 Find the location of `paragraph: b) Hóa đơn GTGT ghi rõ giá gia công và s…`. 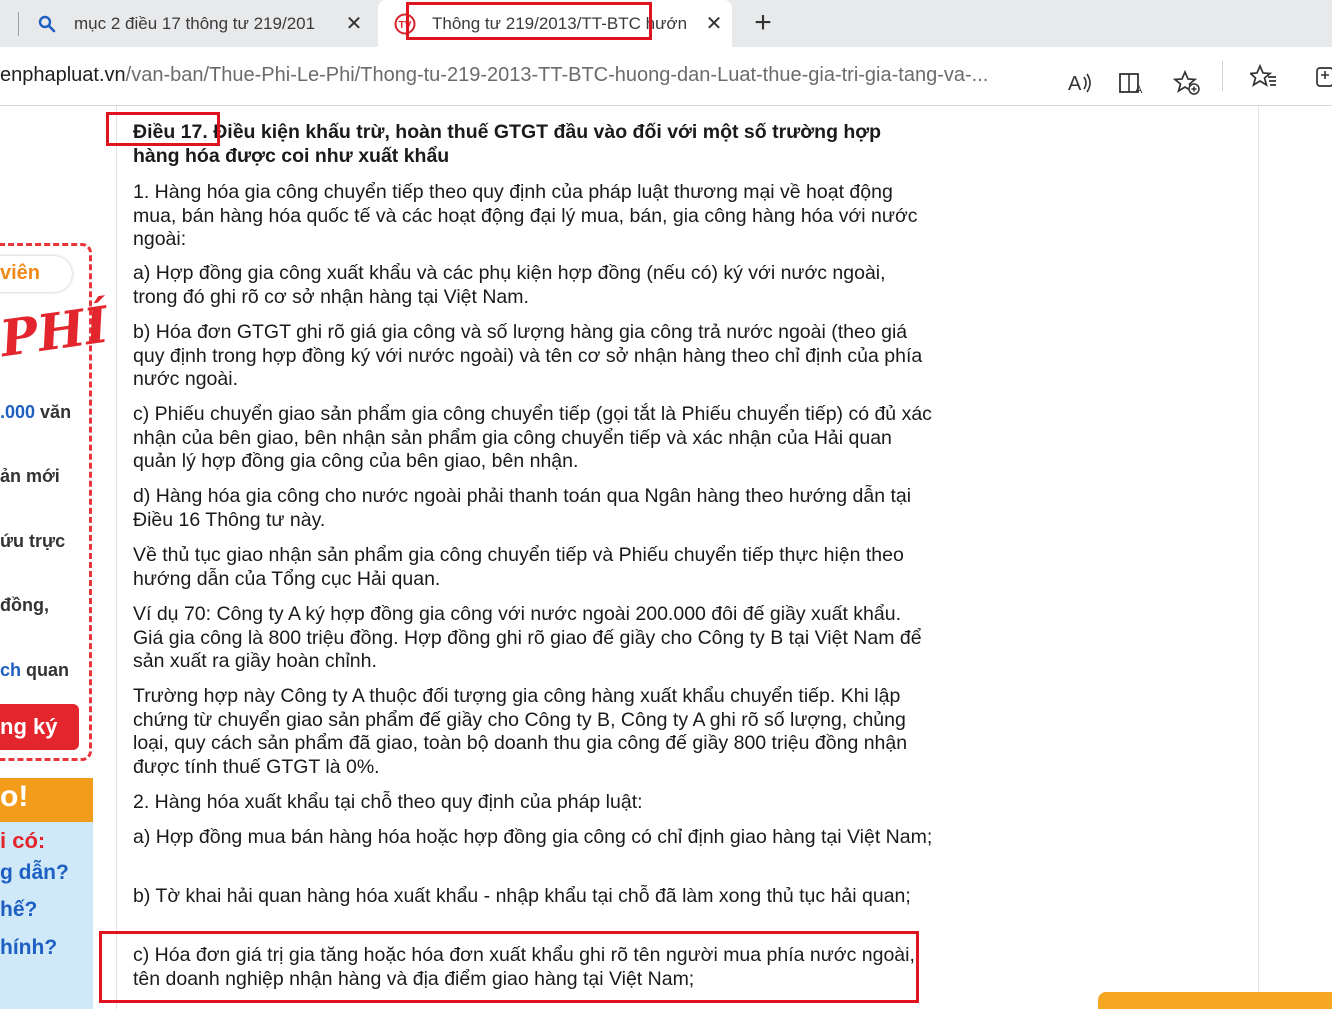

paragraph: b) Hóa đơn GTGT ghi rõ giá gia công và s… is located at coordinates (528, 355).